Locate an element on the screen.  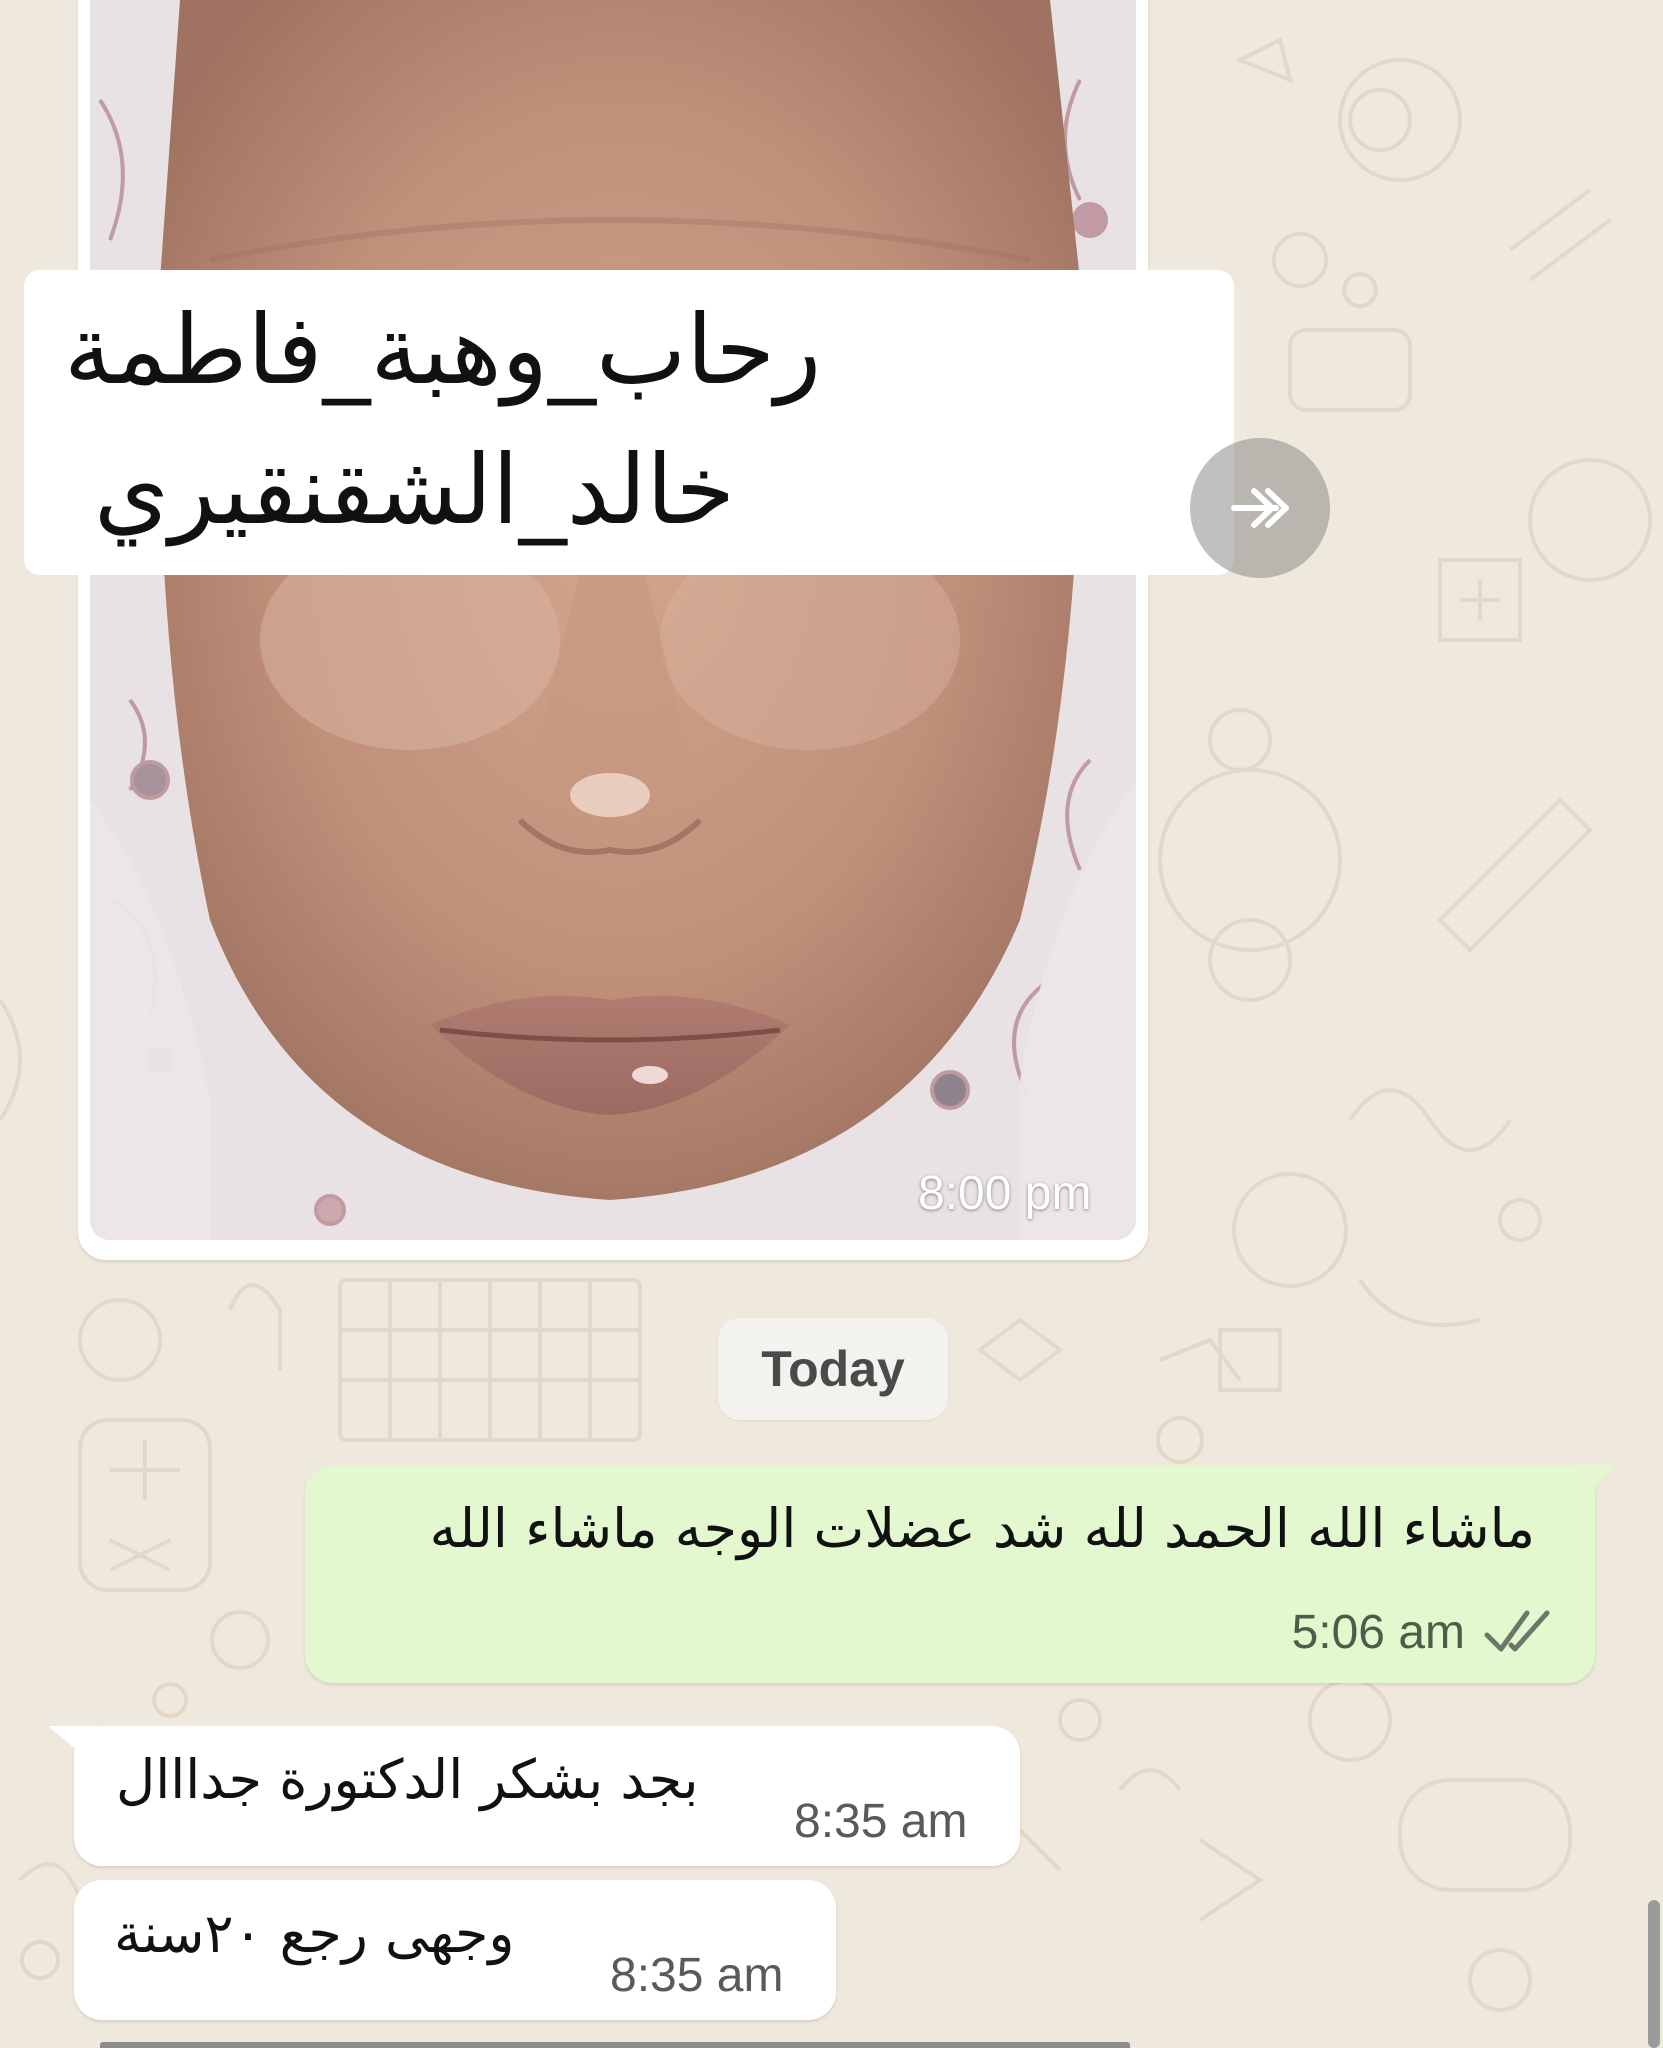
forward-button is located at coordinates (1260, 508).